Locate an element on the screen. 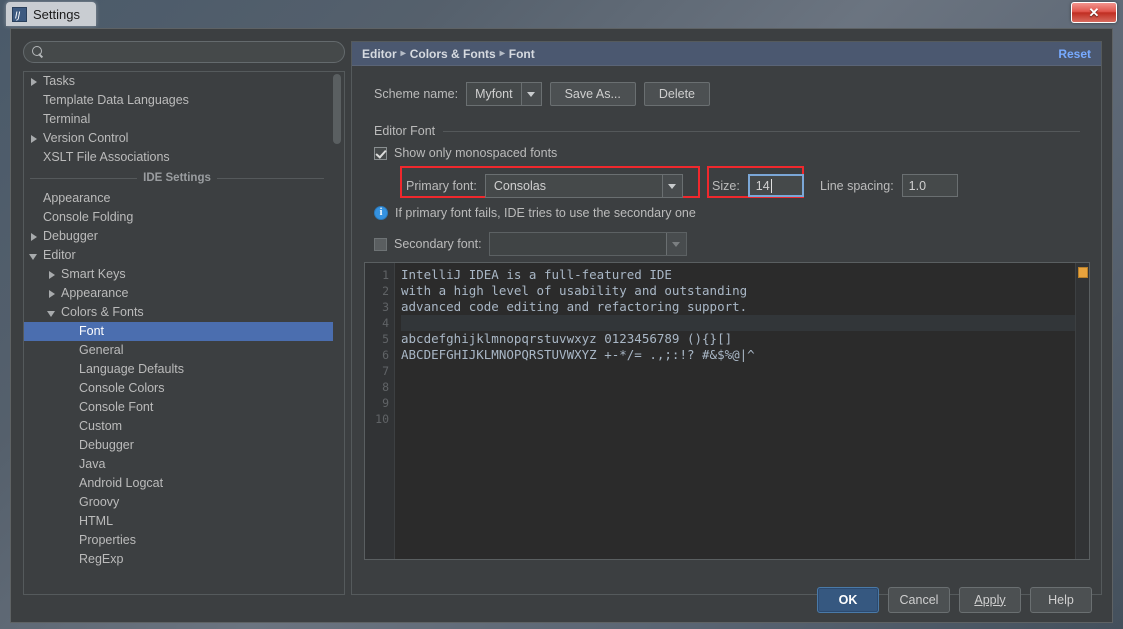 The height and width of the screenshot is (629, 1123). line-number: 6 is located at coordinates (385, 355).